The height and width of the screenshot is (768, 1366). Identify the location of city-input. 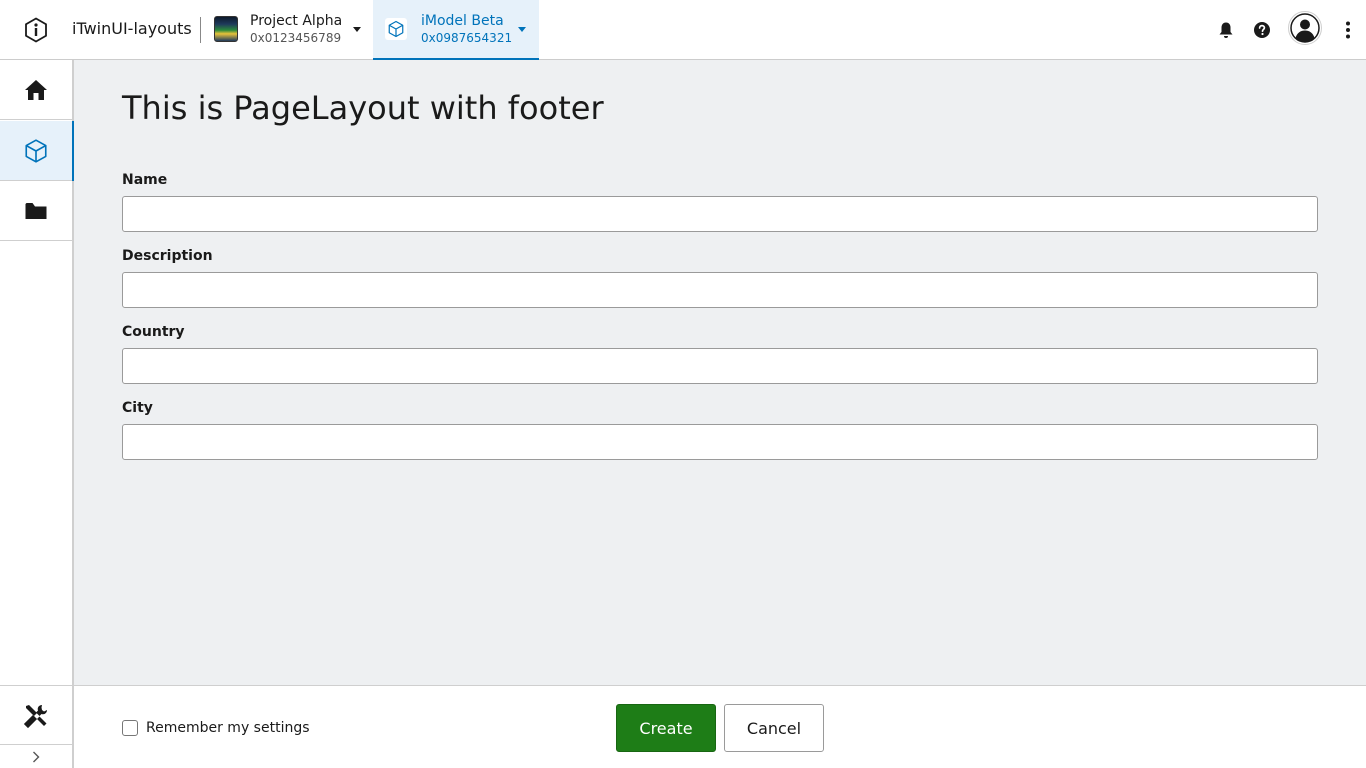
(720, 442).